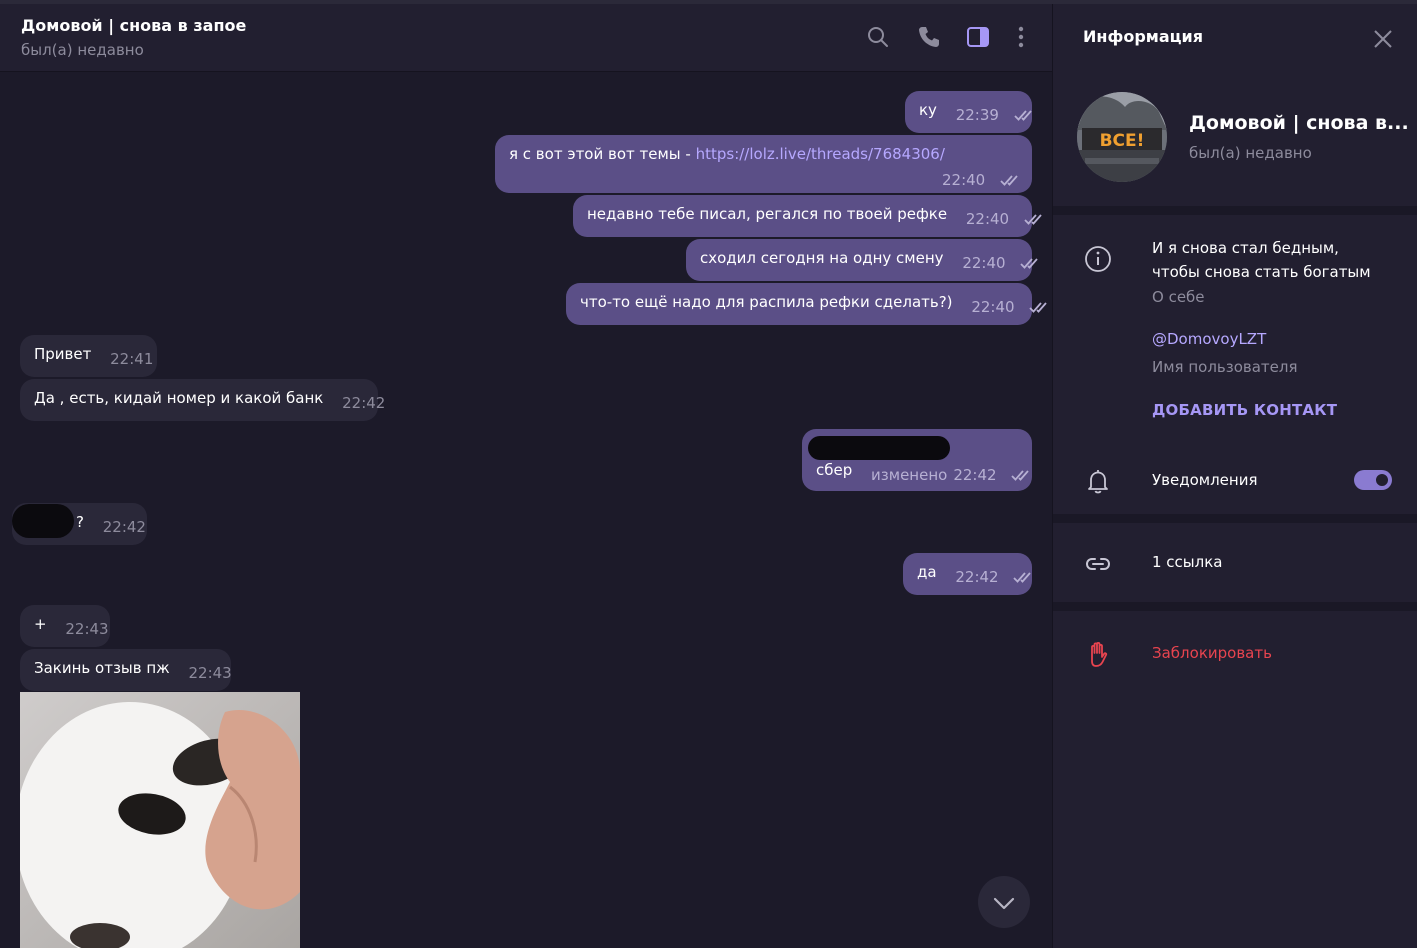 This screenshot has width=1417, height=948. Describe the element at coordinates (1098, 481) in the screenshot. I see `bell-icon` at that location.